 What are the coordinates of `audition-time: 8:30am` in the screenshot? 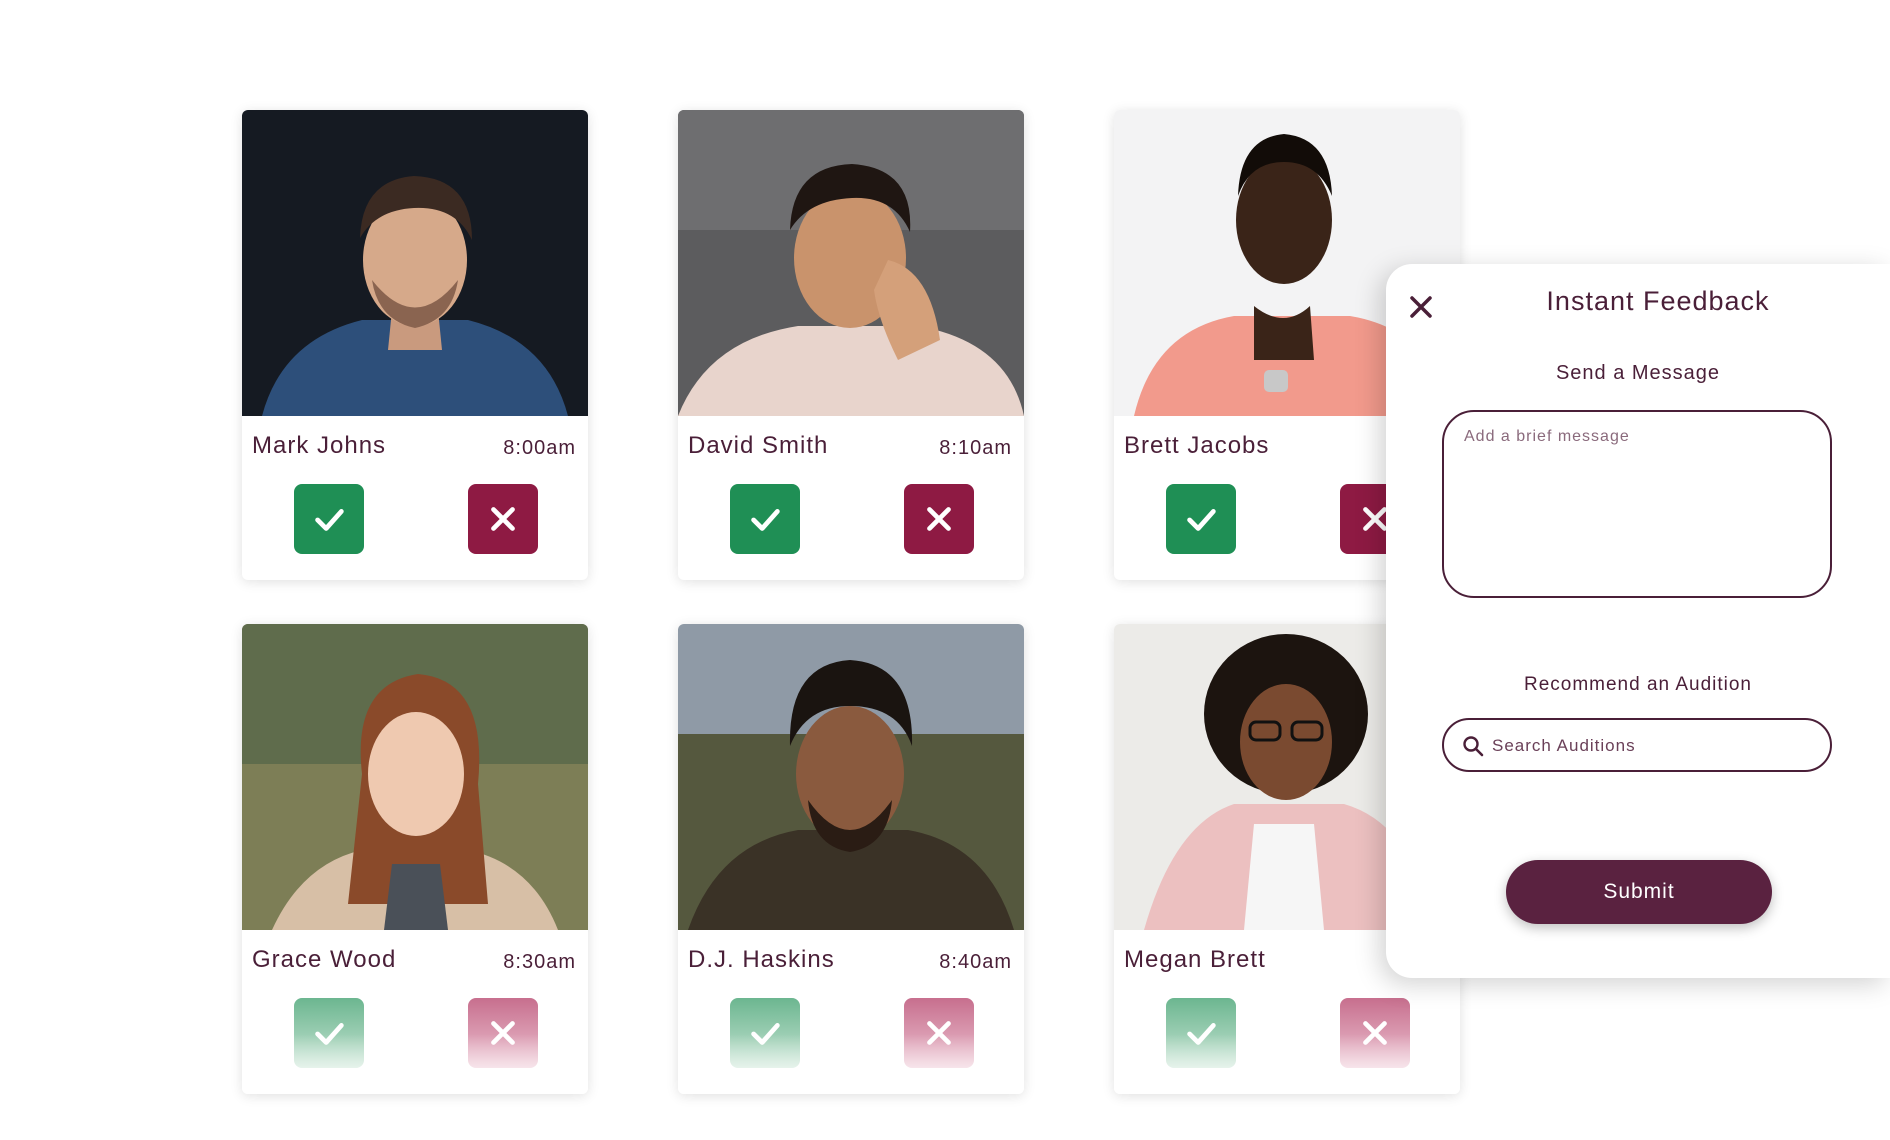 It's located at (539, 962).